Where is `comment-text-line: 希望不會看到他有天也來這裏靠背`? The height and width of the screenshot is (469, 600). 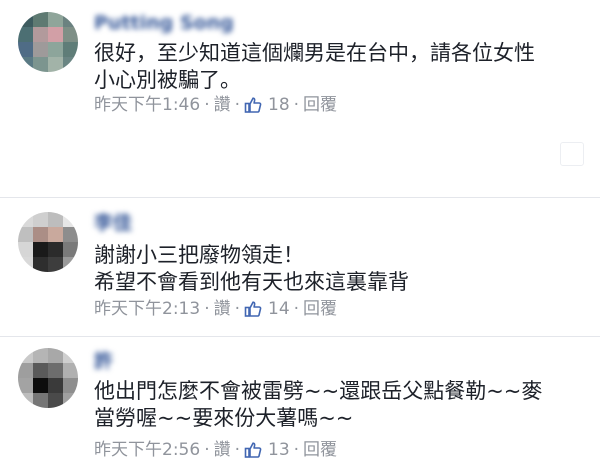 comment-text-line: 希望不會看到他有天也來這裏靠背 is located at coordinates (251, 282).